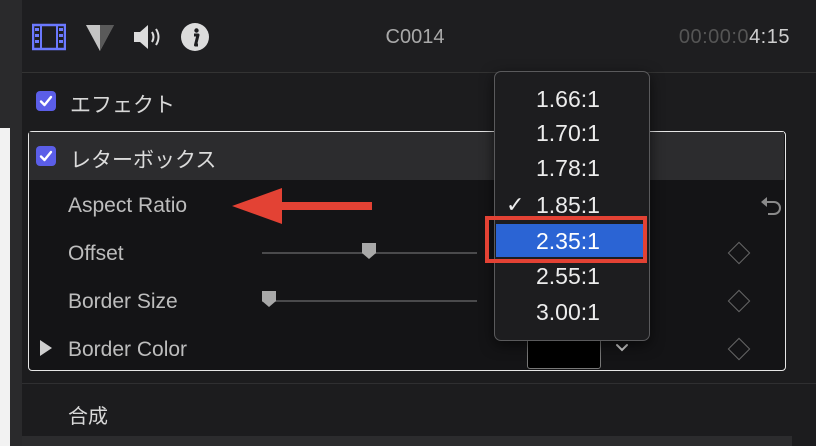 The image size is (816, 446). Describe the element at coordinates (46, 101) in the screenshot. I see `effects-checkbox` at that location.